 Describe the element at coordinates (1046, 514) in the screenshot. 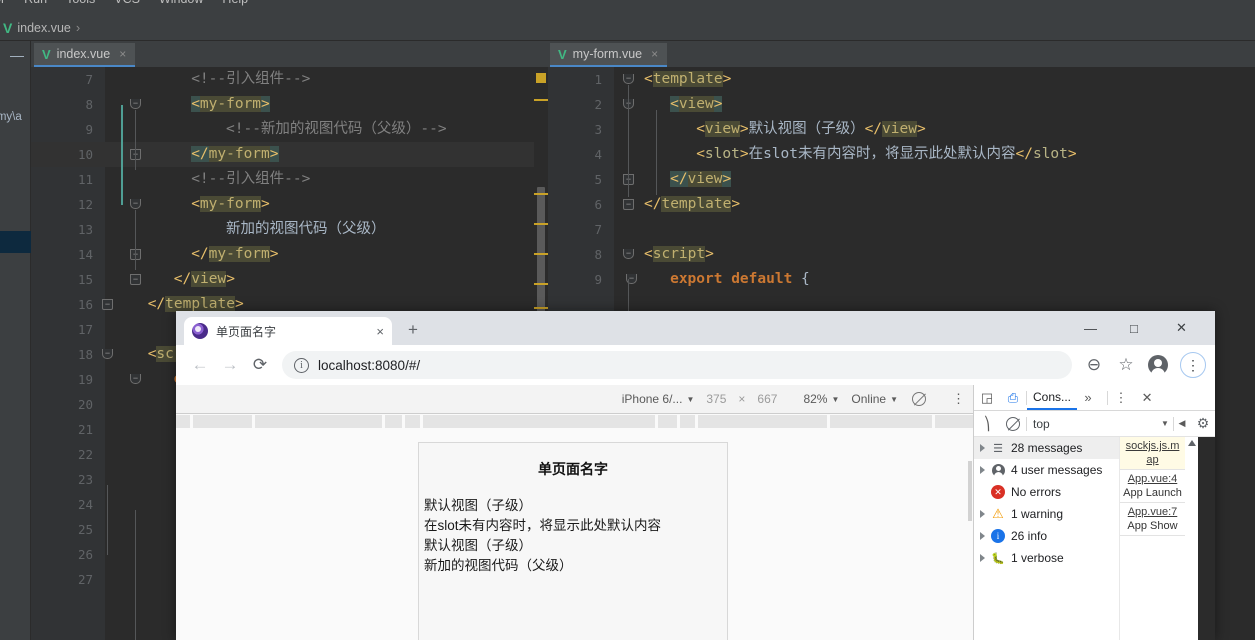

I see `console-summary-row: ⚠ 1 warning` at that location.